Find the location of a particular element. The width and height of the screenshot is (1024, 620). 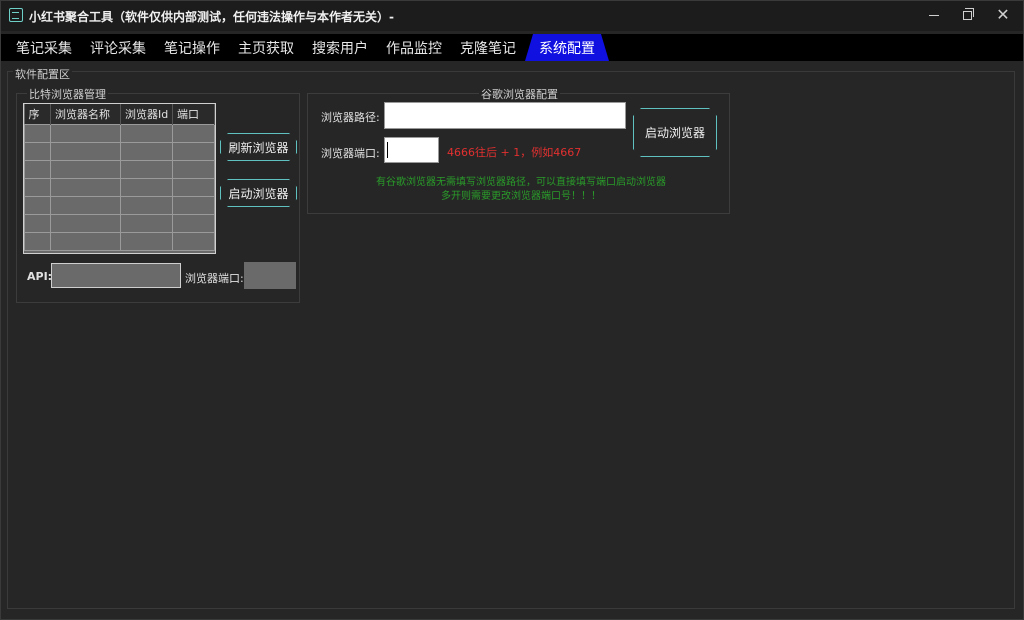

chrome-config-group-title: 谷歌浏览器配置 is located at coordinates (519, 94).